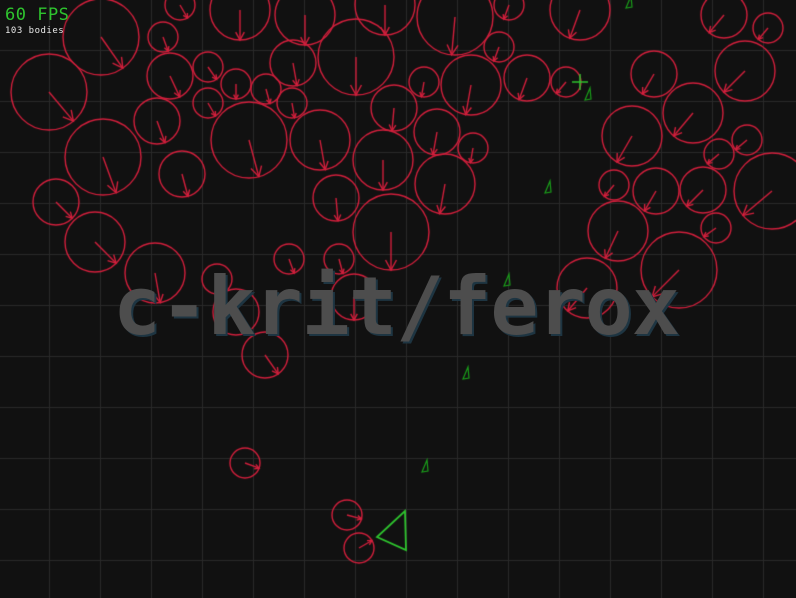 Image resolution: width=796 pixels, height=598 pixels. I want to click on hud: 60 FPS 103 bodies, so click(37, 21).